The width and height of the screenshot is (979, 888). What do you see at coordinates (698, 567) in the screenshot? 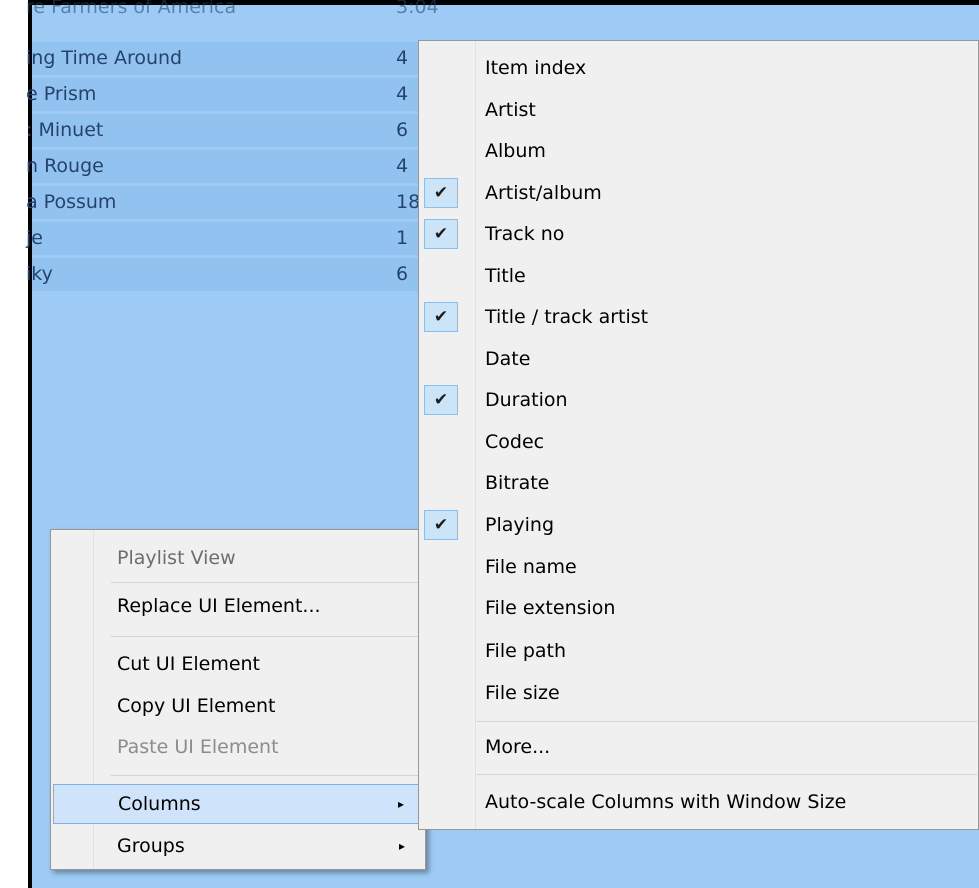
I see `column-file-name: File name` at bounding box center [698, 567].